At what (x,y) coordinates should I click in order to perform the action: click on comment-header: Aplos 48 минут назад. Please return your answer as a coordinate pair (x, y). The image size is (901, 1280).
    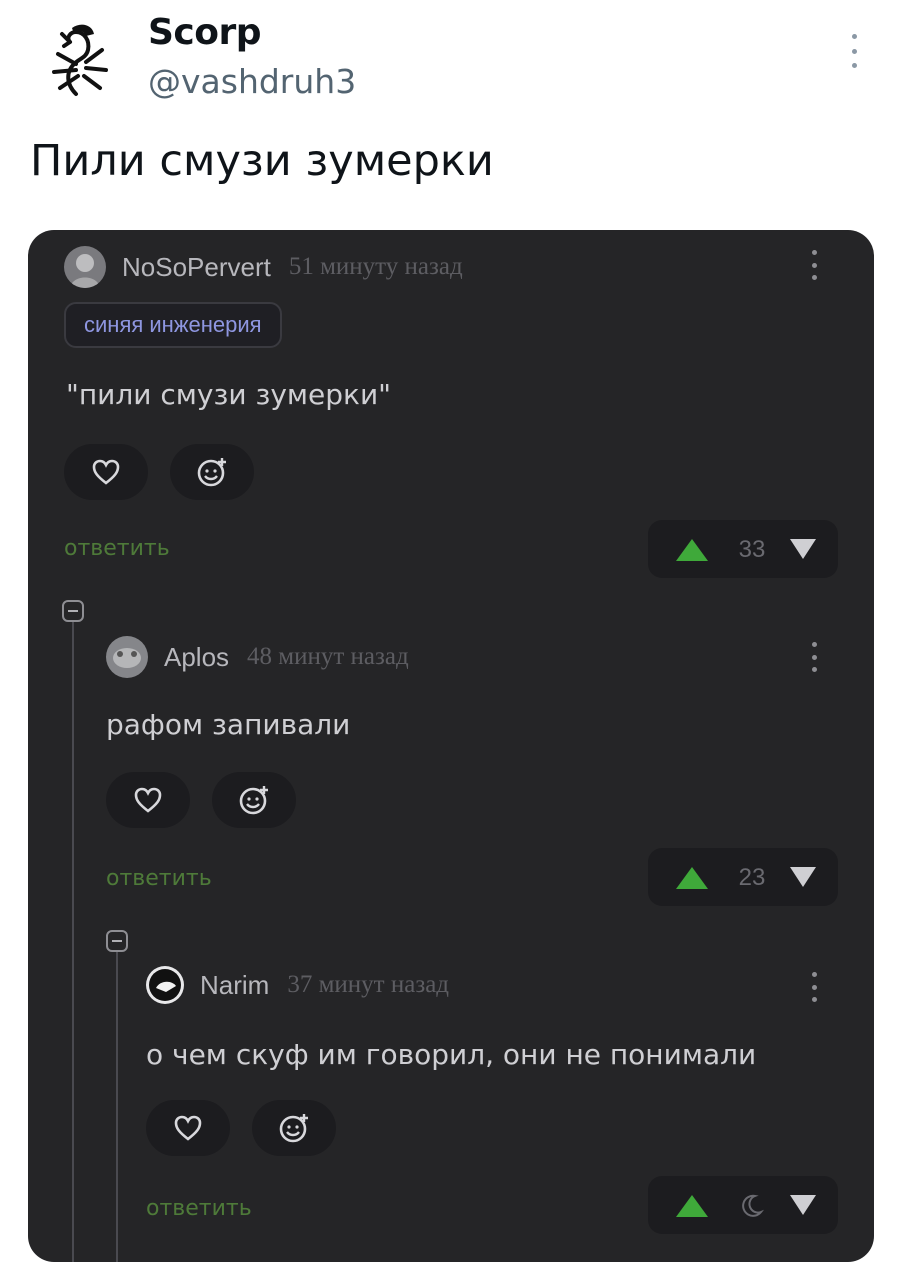
    Looking at the image, I should click on (257, 657).